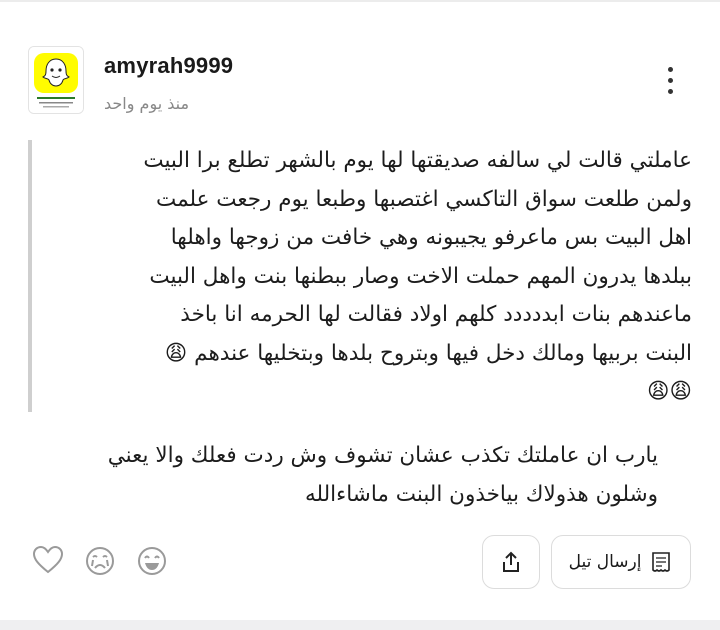 The width and height of the screenshot is (720, 630). I want to click on laugh-reaction-button, so click(152, 563).